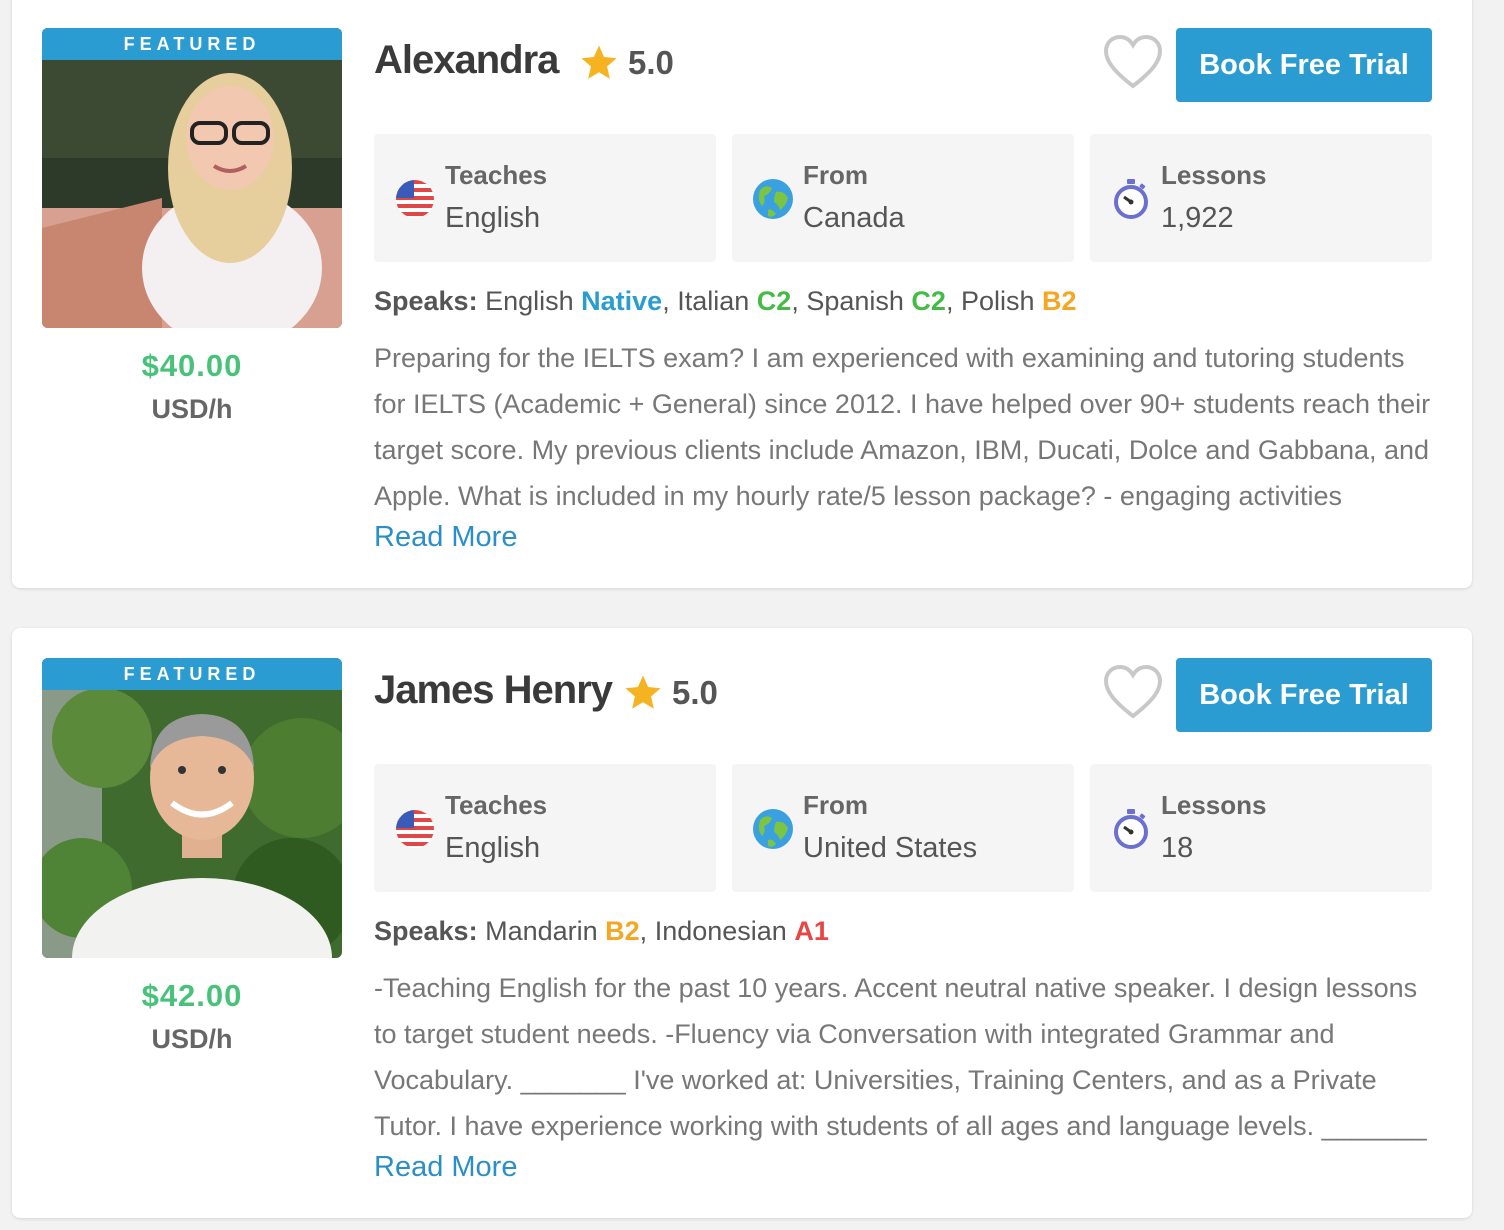  I want to click on tutor-name: James Henry, so click(493, 690).